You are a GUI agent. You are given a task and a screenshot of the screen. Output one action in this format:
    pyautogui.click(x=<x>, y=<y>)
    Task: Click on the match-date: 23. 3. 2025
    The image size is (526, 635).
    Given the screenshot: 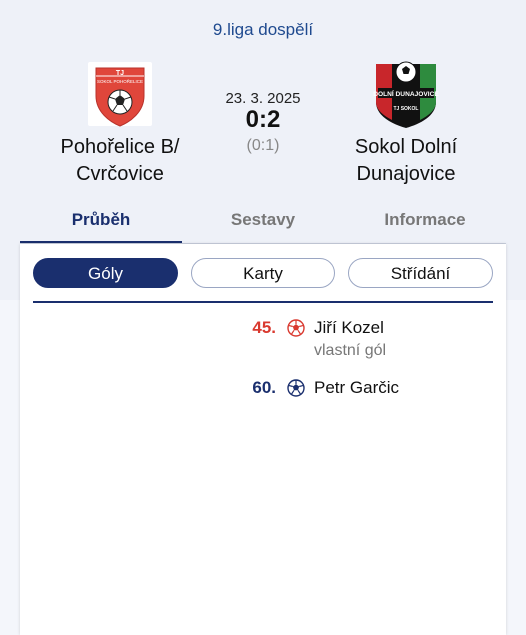 What is the action you would take?
    pyautogui.click(x=263, y=98)
    